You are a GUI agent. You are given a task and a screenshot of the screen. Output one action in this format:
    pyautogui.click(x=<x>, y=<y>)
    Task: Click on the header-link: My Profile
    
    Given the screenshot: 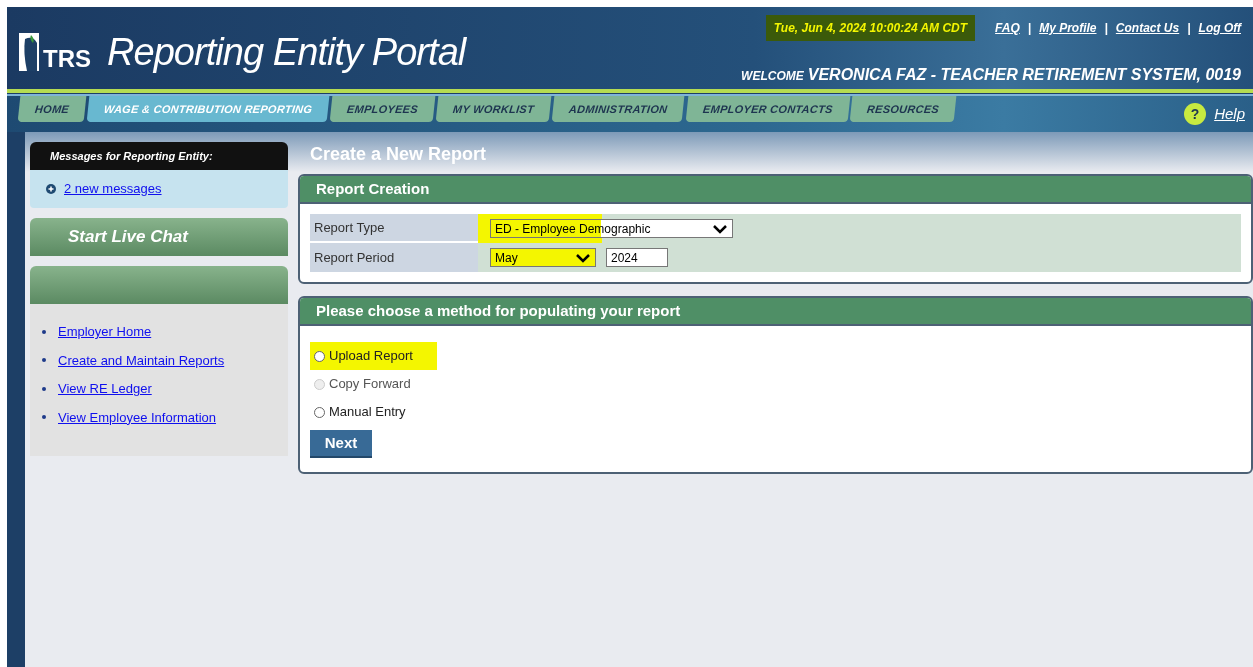 What is the action you would take?
    pyautogui.click(x=1068, y=28)
    